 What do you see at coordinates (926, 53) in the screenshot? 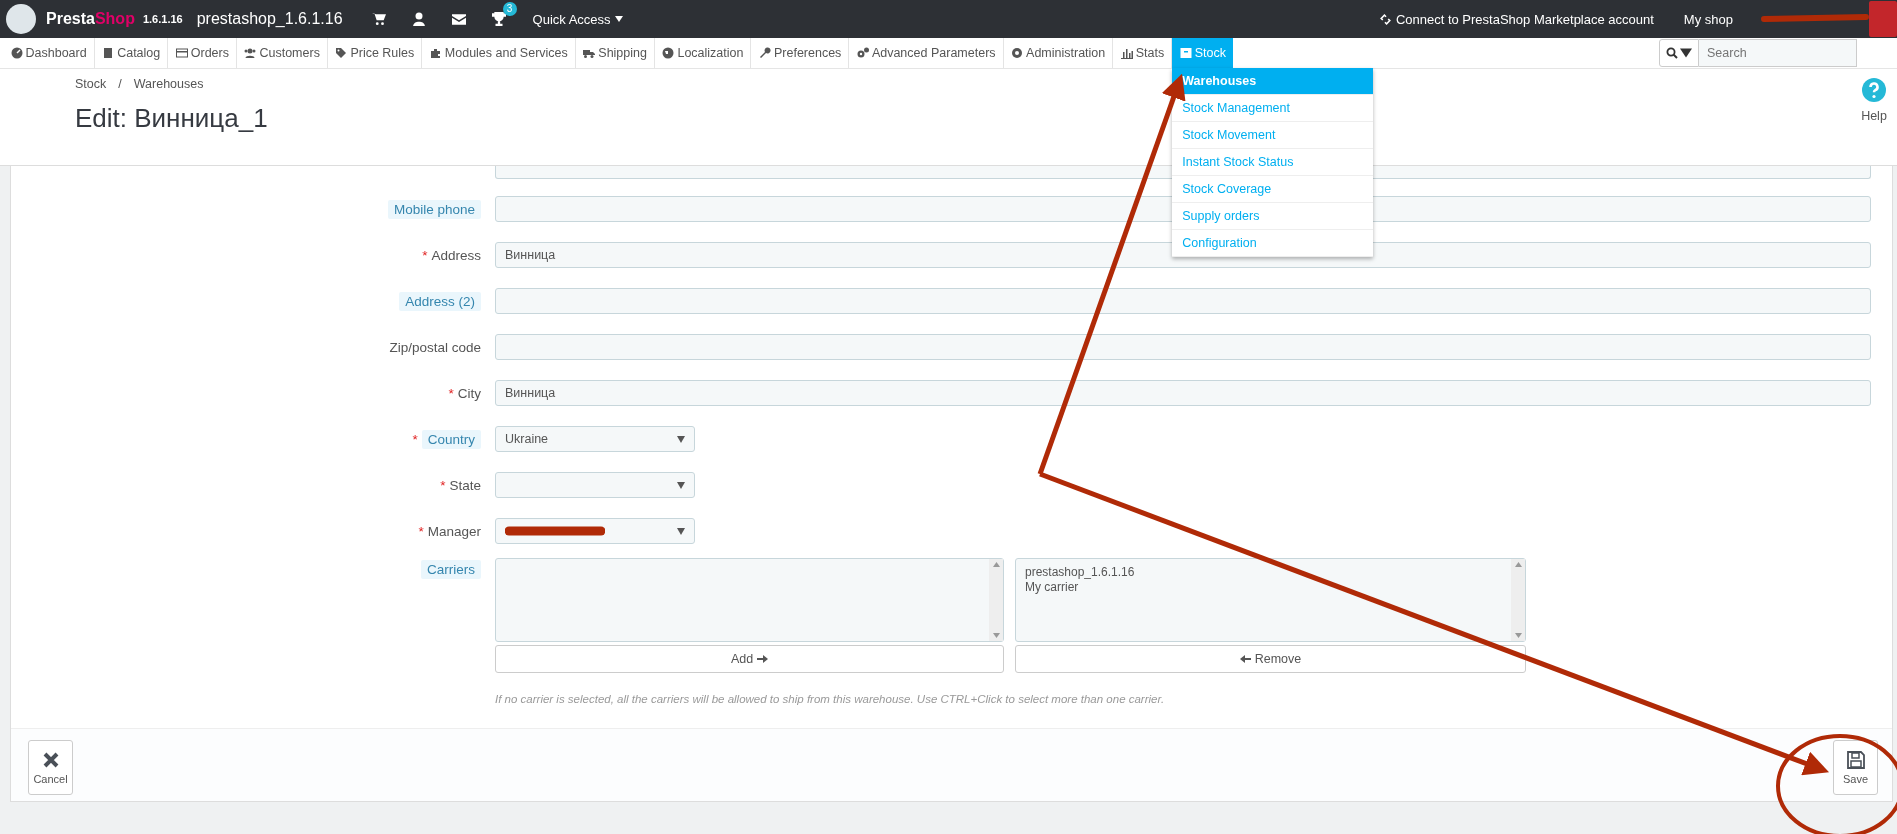
I see `nav-tab: Advanced Parameters` at bounding box center [926, 53].